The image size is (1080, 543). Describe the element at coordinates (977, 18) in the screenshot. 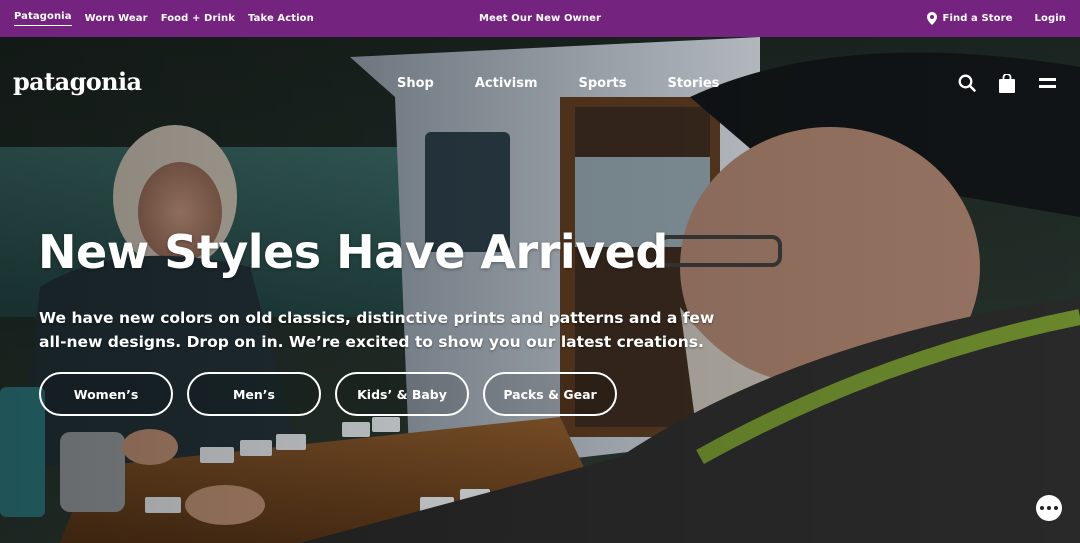

I see `find-store-label: Find a Store` at that location.